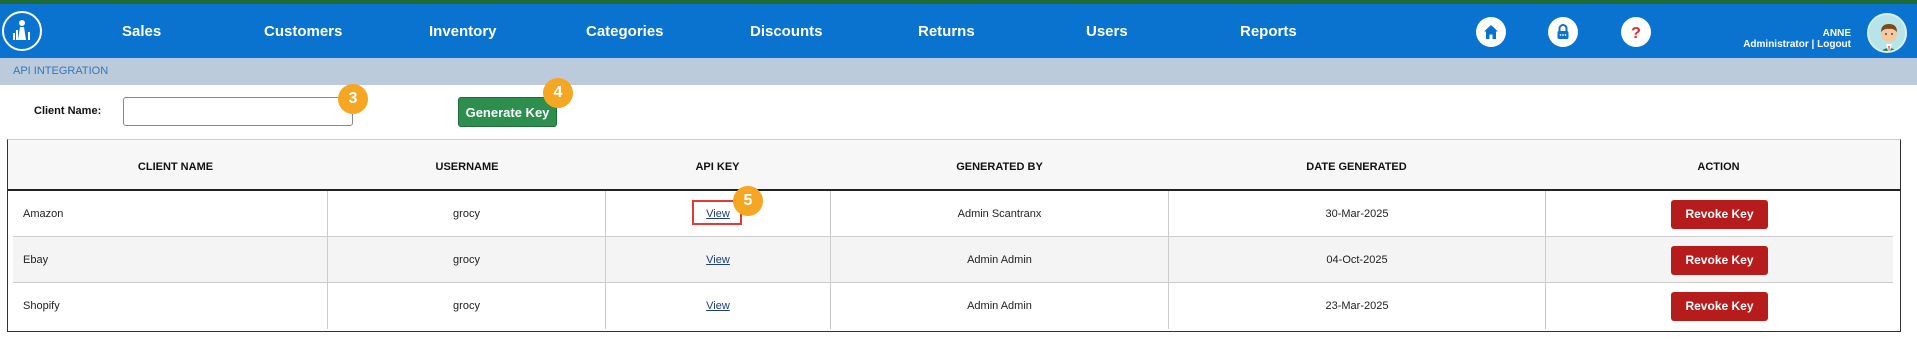  I want to click on home-button, so click(1491, 32).